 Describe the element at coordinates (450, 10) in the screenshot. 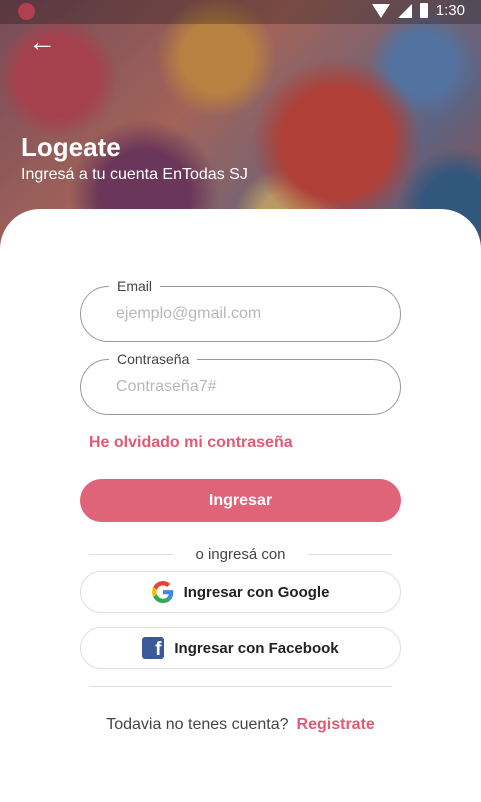

I see `status-time: 1:30` at that location.